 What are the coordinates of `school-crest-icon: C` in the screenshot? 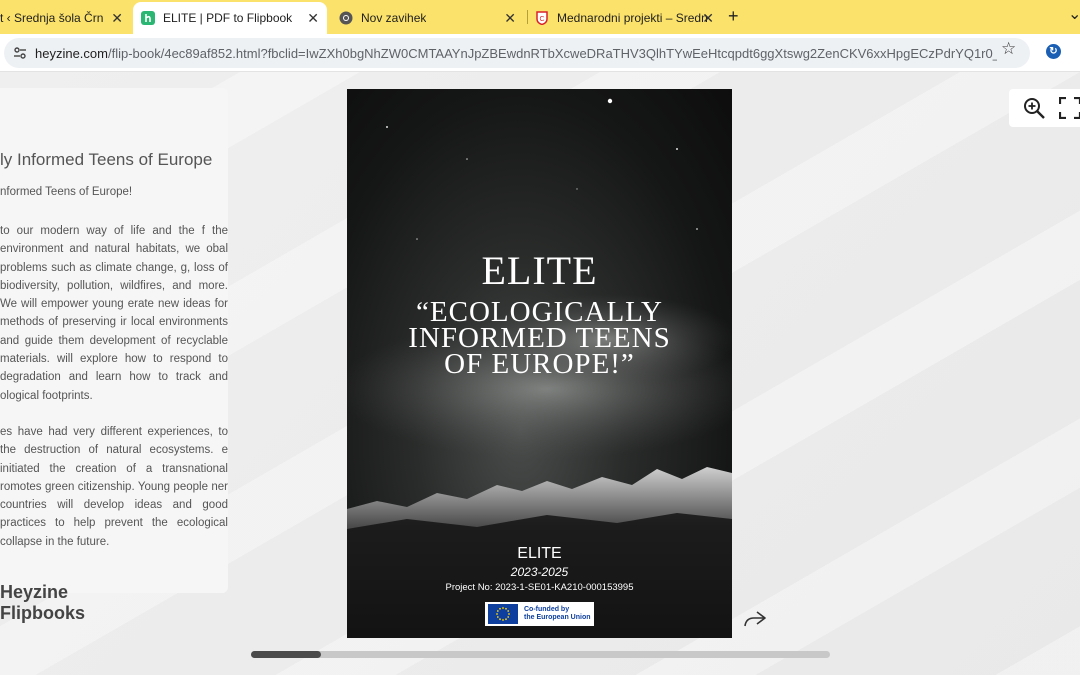 It's located at (542, 18).